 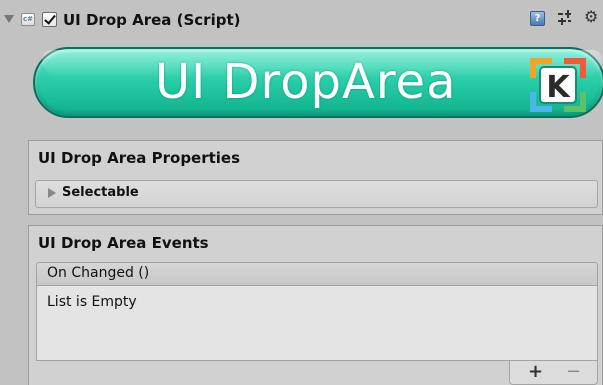 I want to click on logo-icon: K, so click(x=558, y=85).